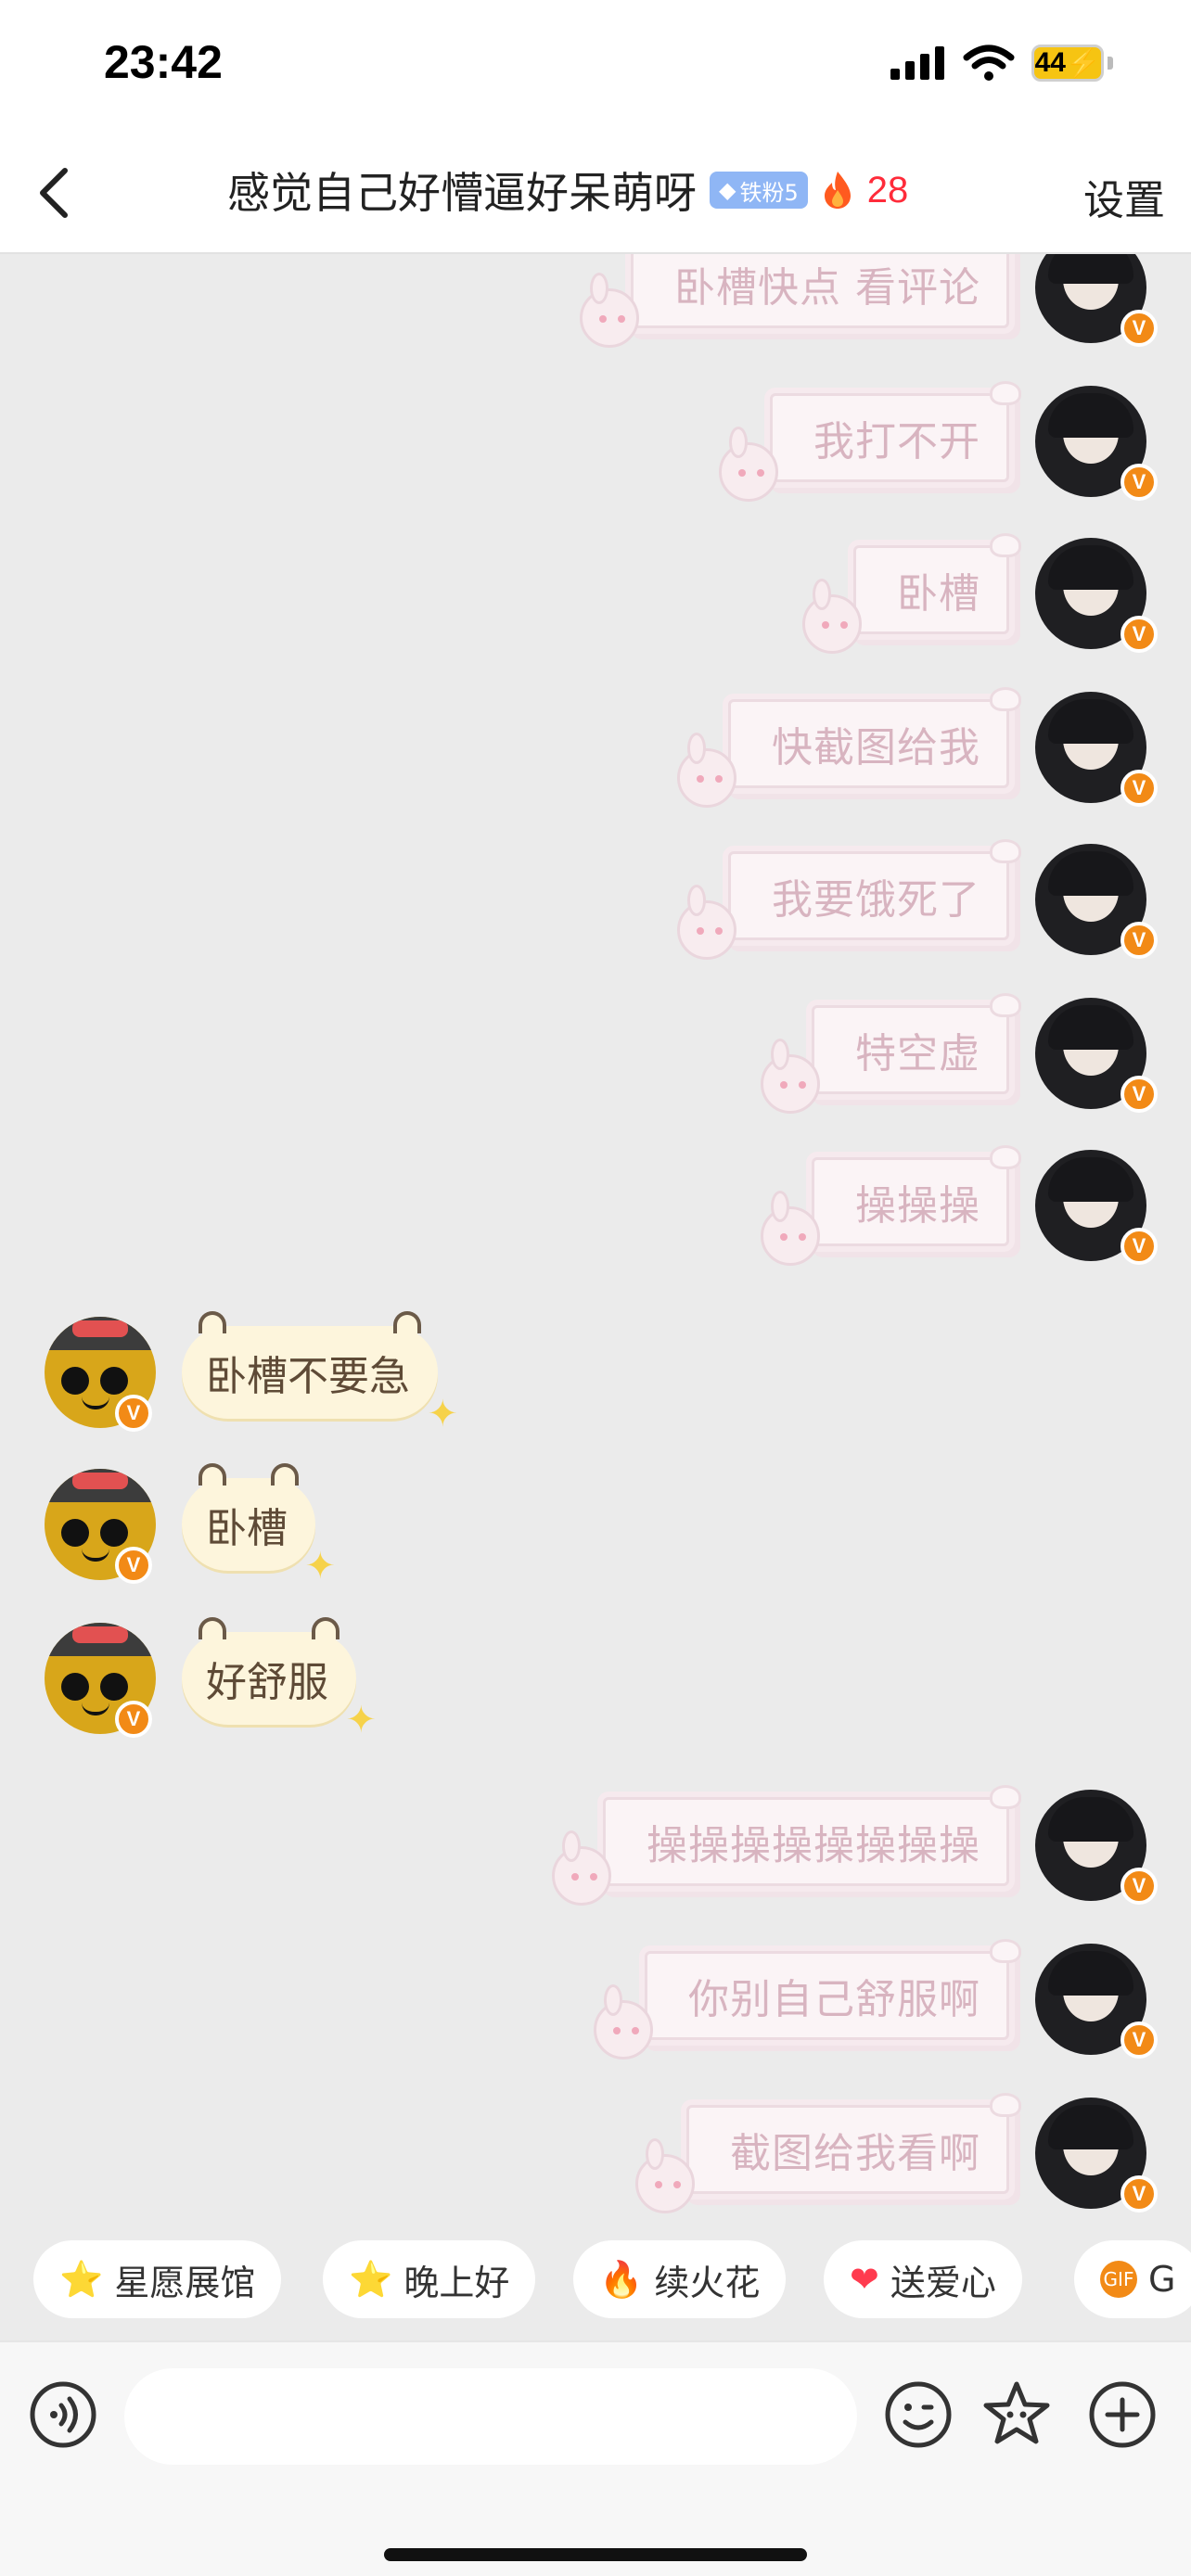 This screenshot has height=2576, width=1191. What do you see at coordinates (595, 754) in the screenshot?
I see `message-row: 快截图给我 V` at bounding box center [595, 754].